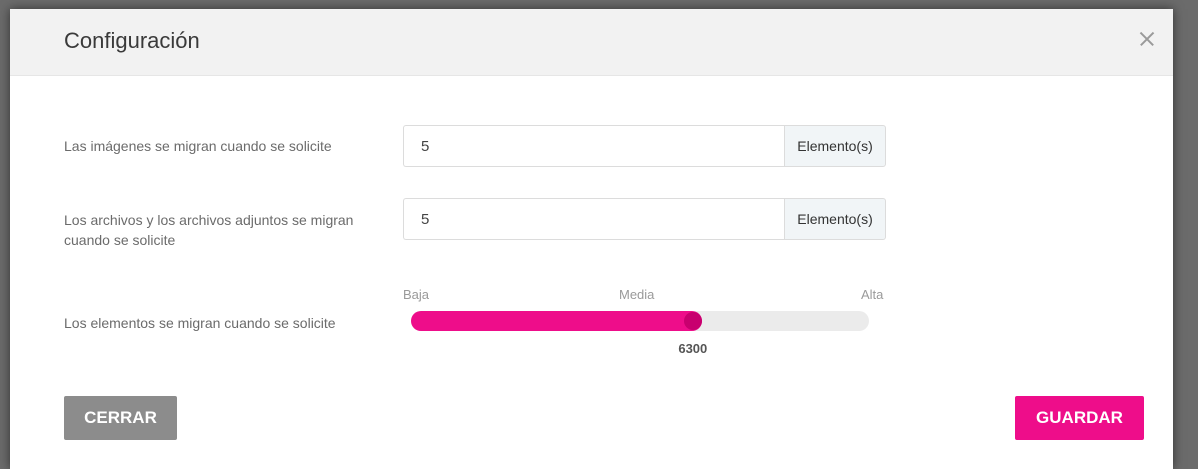 This screenshot has height=469, width=1198. What do you see at coordinates (835, 219) in the screenshot?
I see `files-unit-addon: Elemento(s)` at bounding box center [835, 219].